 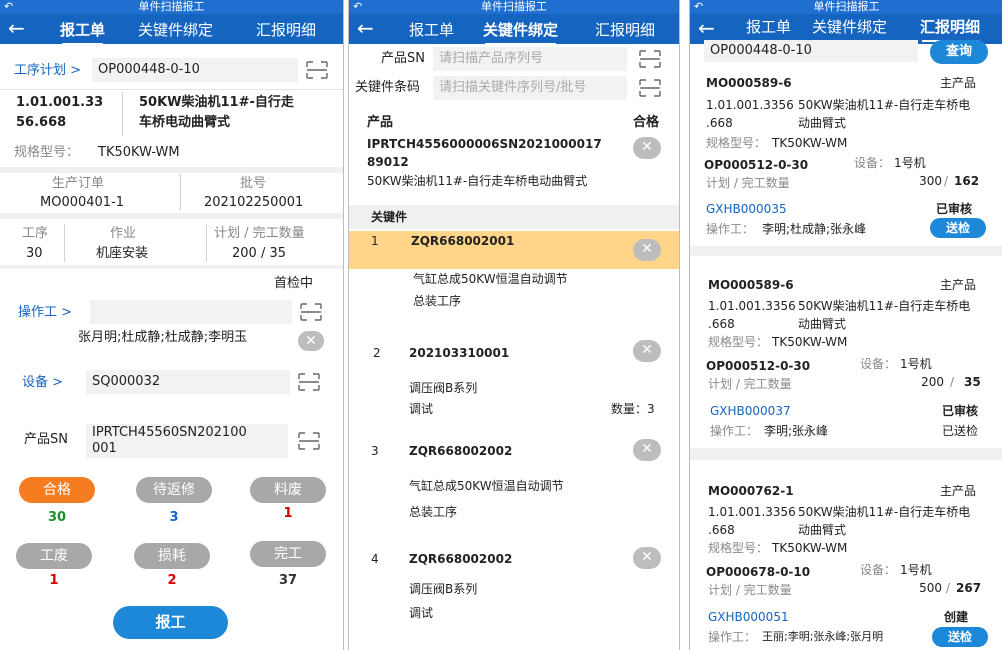 I want to click on mo-number: MO000589-6, so click(x=749, y=83).